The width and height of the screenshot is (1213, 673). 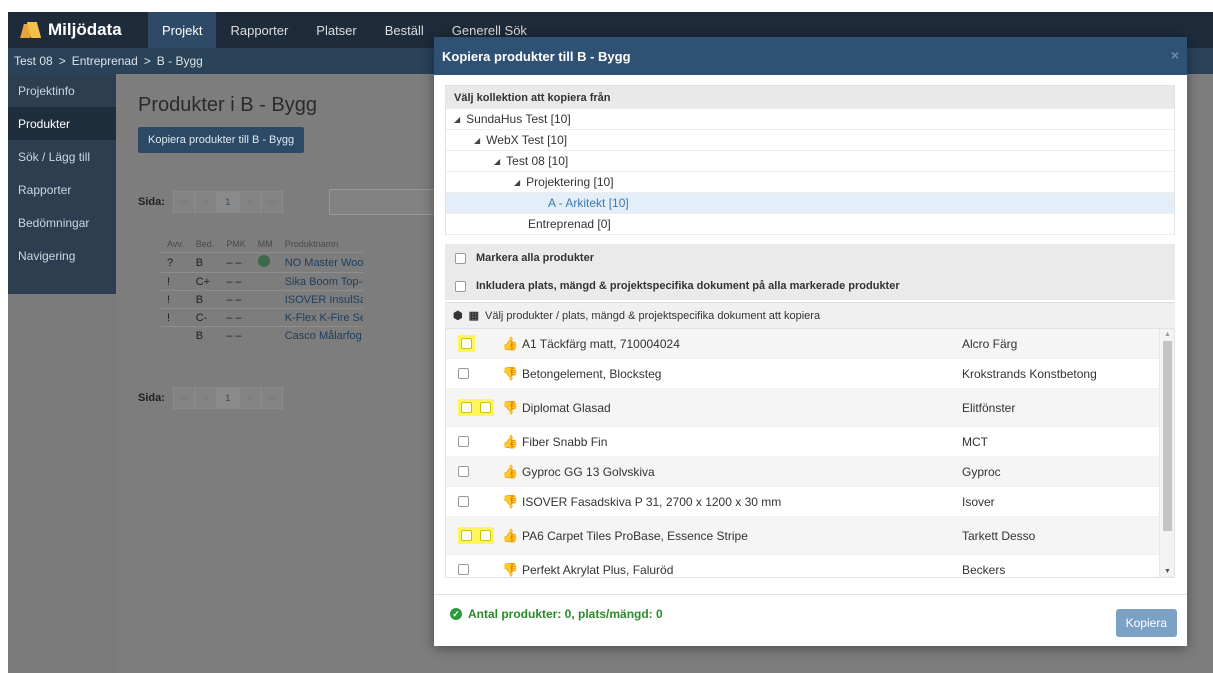 What do you see at coordinates (78, 30) in the screenshot?
I see `brand: Miljödata` at bounding box center [78, 30].